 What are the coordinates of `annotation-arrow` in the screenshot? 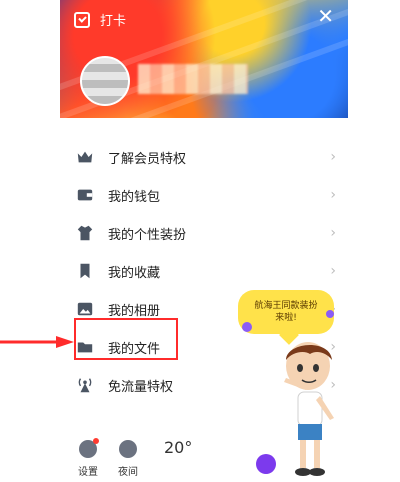 It's located at (37, 342).